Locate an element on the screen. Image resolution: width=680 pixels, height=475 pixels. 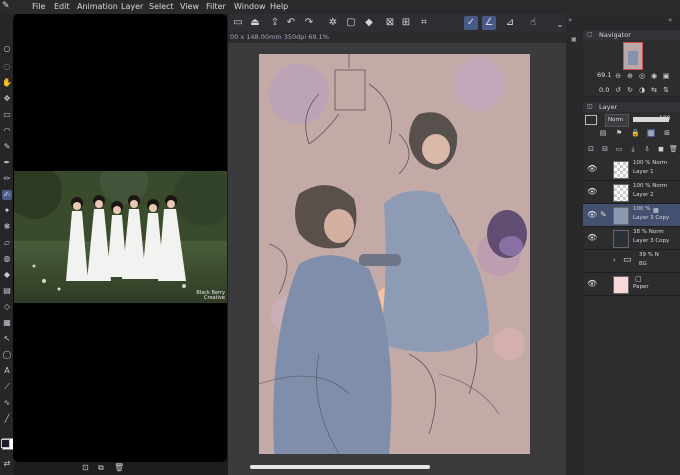
layer-folder-row: › ▭ 39 % N BG is located at coordinates (631, 261).